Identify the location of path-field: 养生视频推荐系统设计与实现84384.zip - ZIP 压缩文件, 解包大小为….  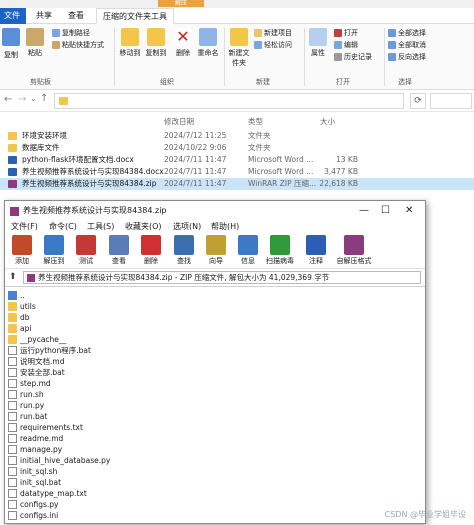
(222, 277).